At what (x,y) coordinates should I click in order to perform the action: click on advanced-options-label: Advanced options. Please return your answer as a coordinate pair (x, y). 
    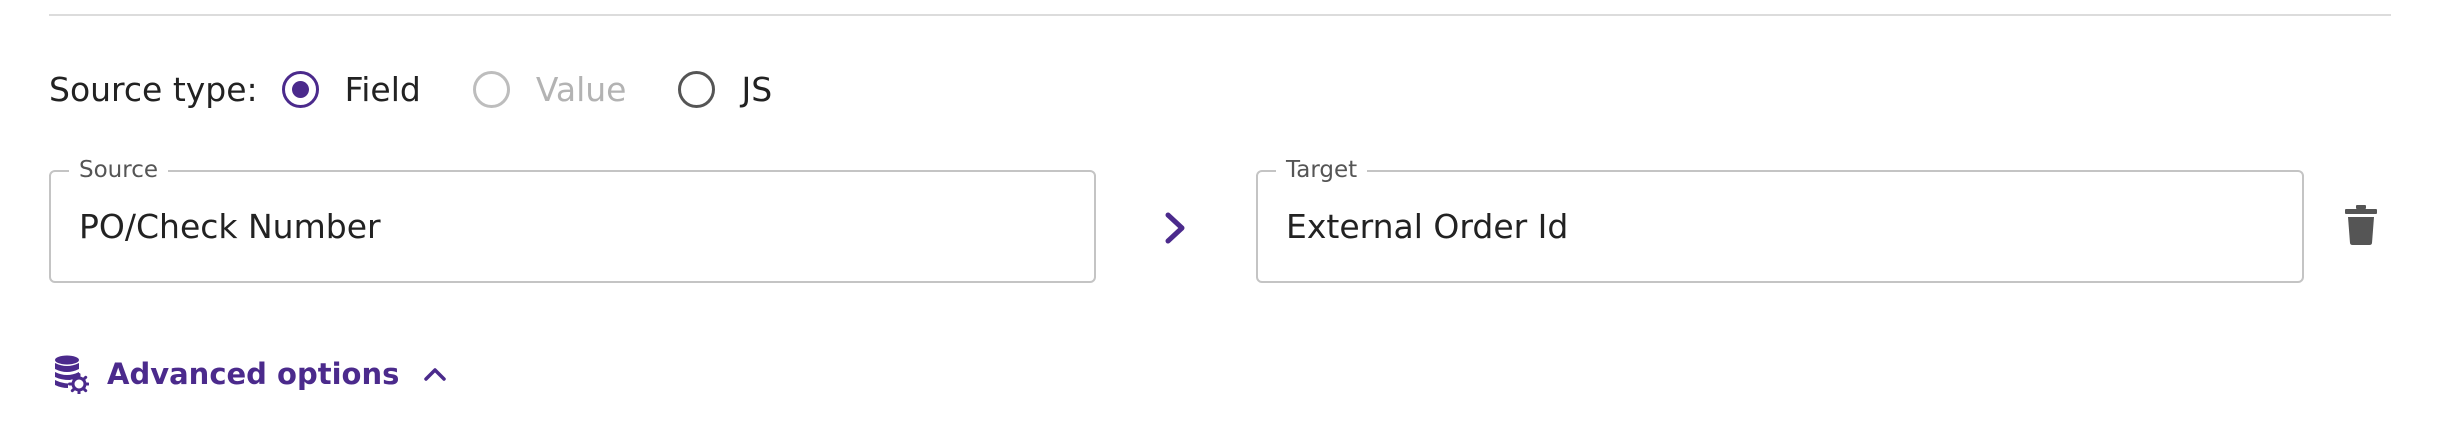
    Looking at the image, I should click on (253, 374).